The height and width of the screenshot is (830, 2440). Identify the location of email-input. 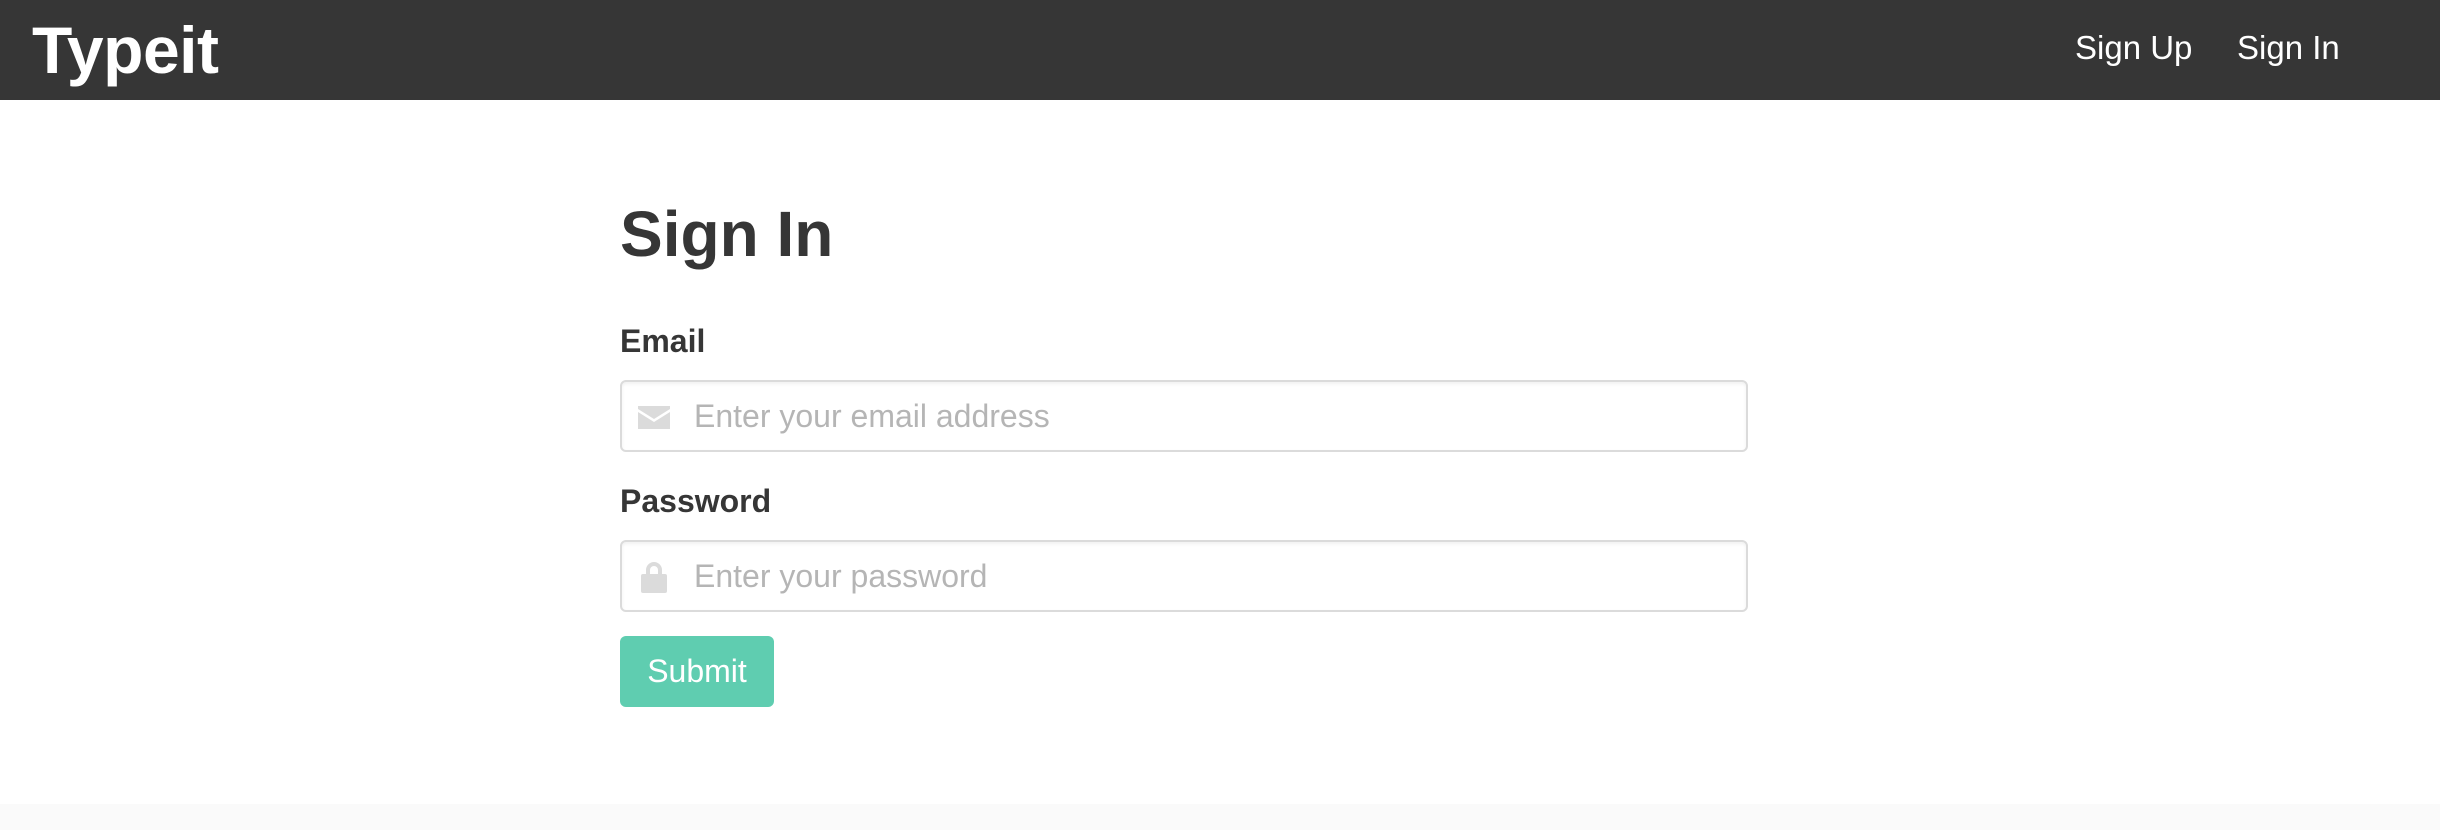
(1214, 416).